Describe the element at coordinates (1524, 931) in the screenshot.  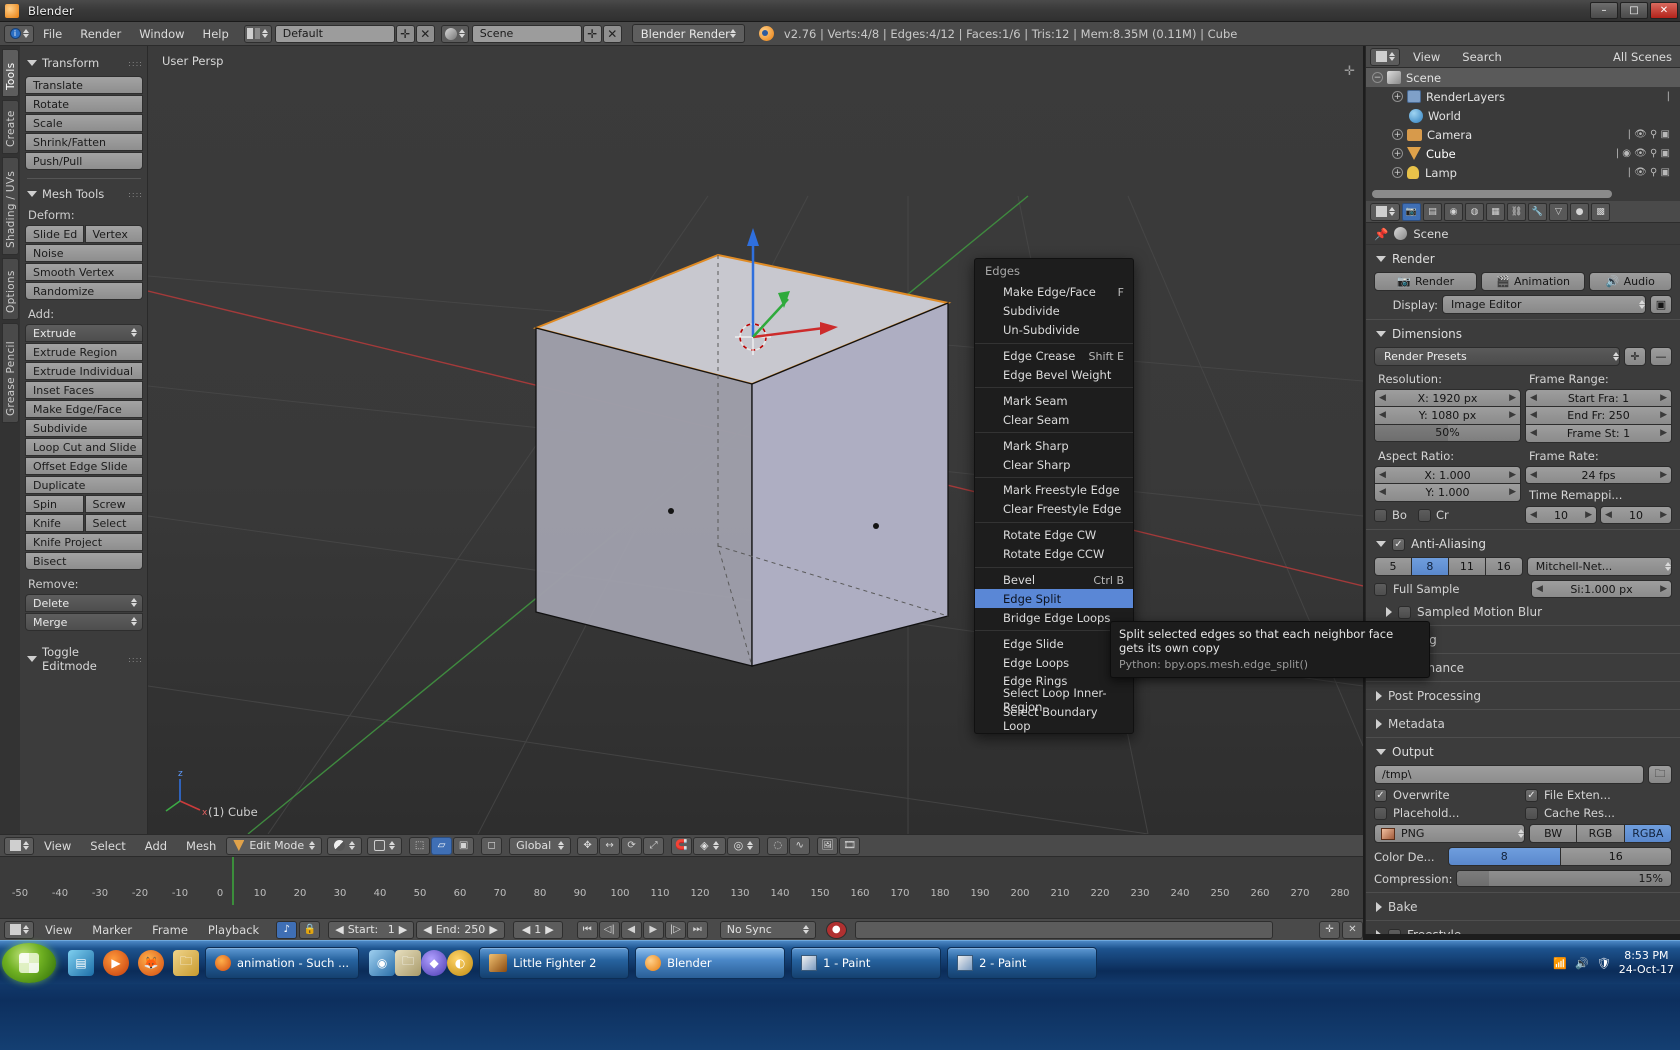
I see `freestyle-panel-header: Freestyle` at that location.